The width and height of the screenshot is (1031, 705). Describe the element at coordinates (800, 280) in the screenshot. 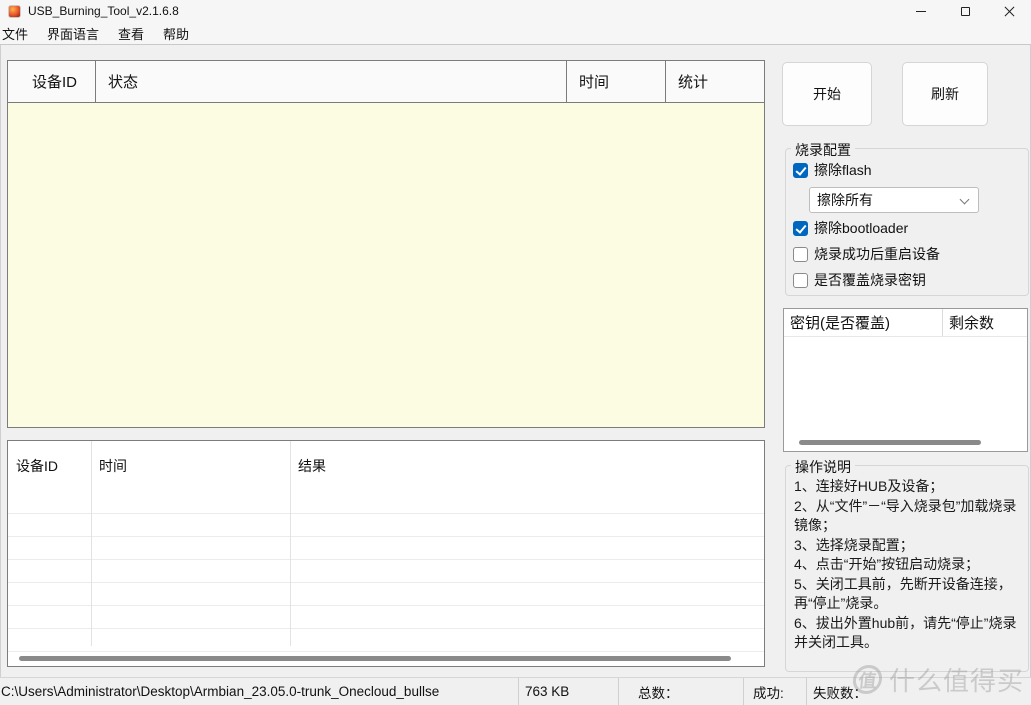

I see `overwrite-key-checkbox` at that location.